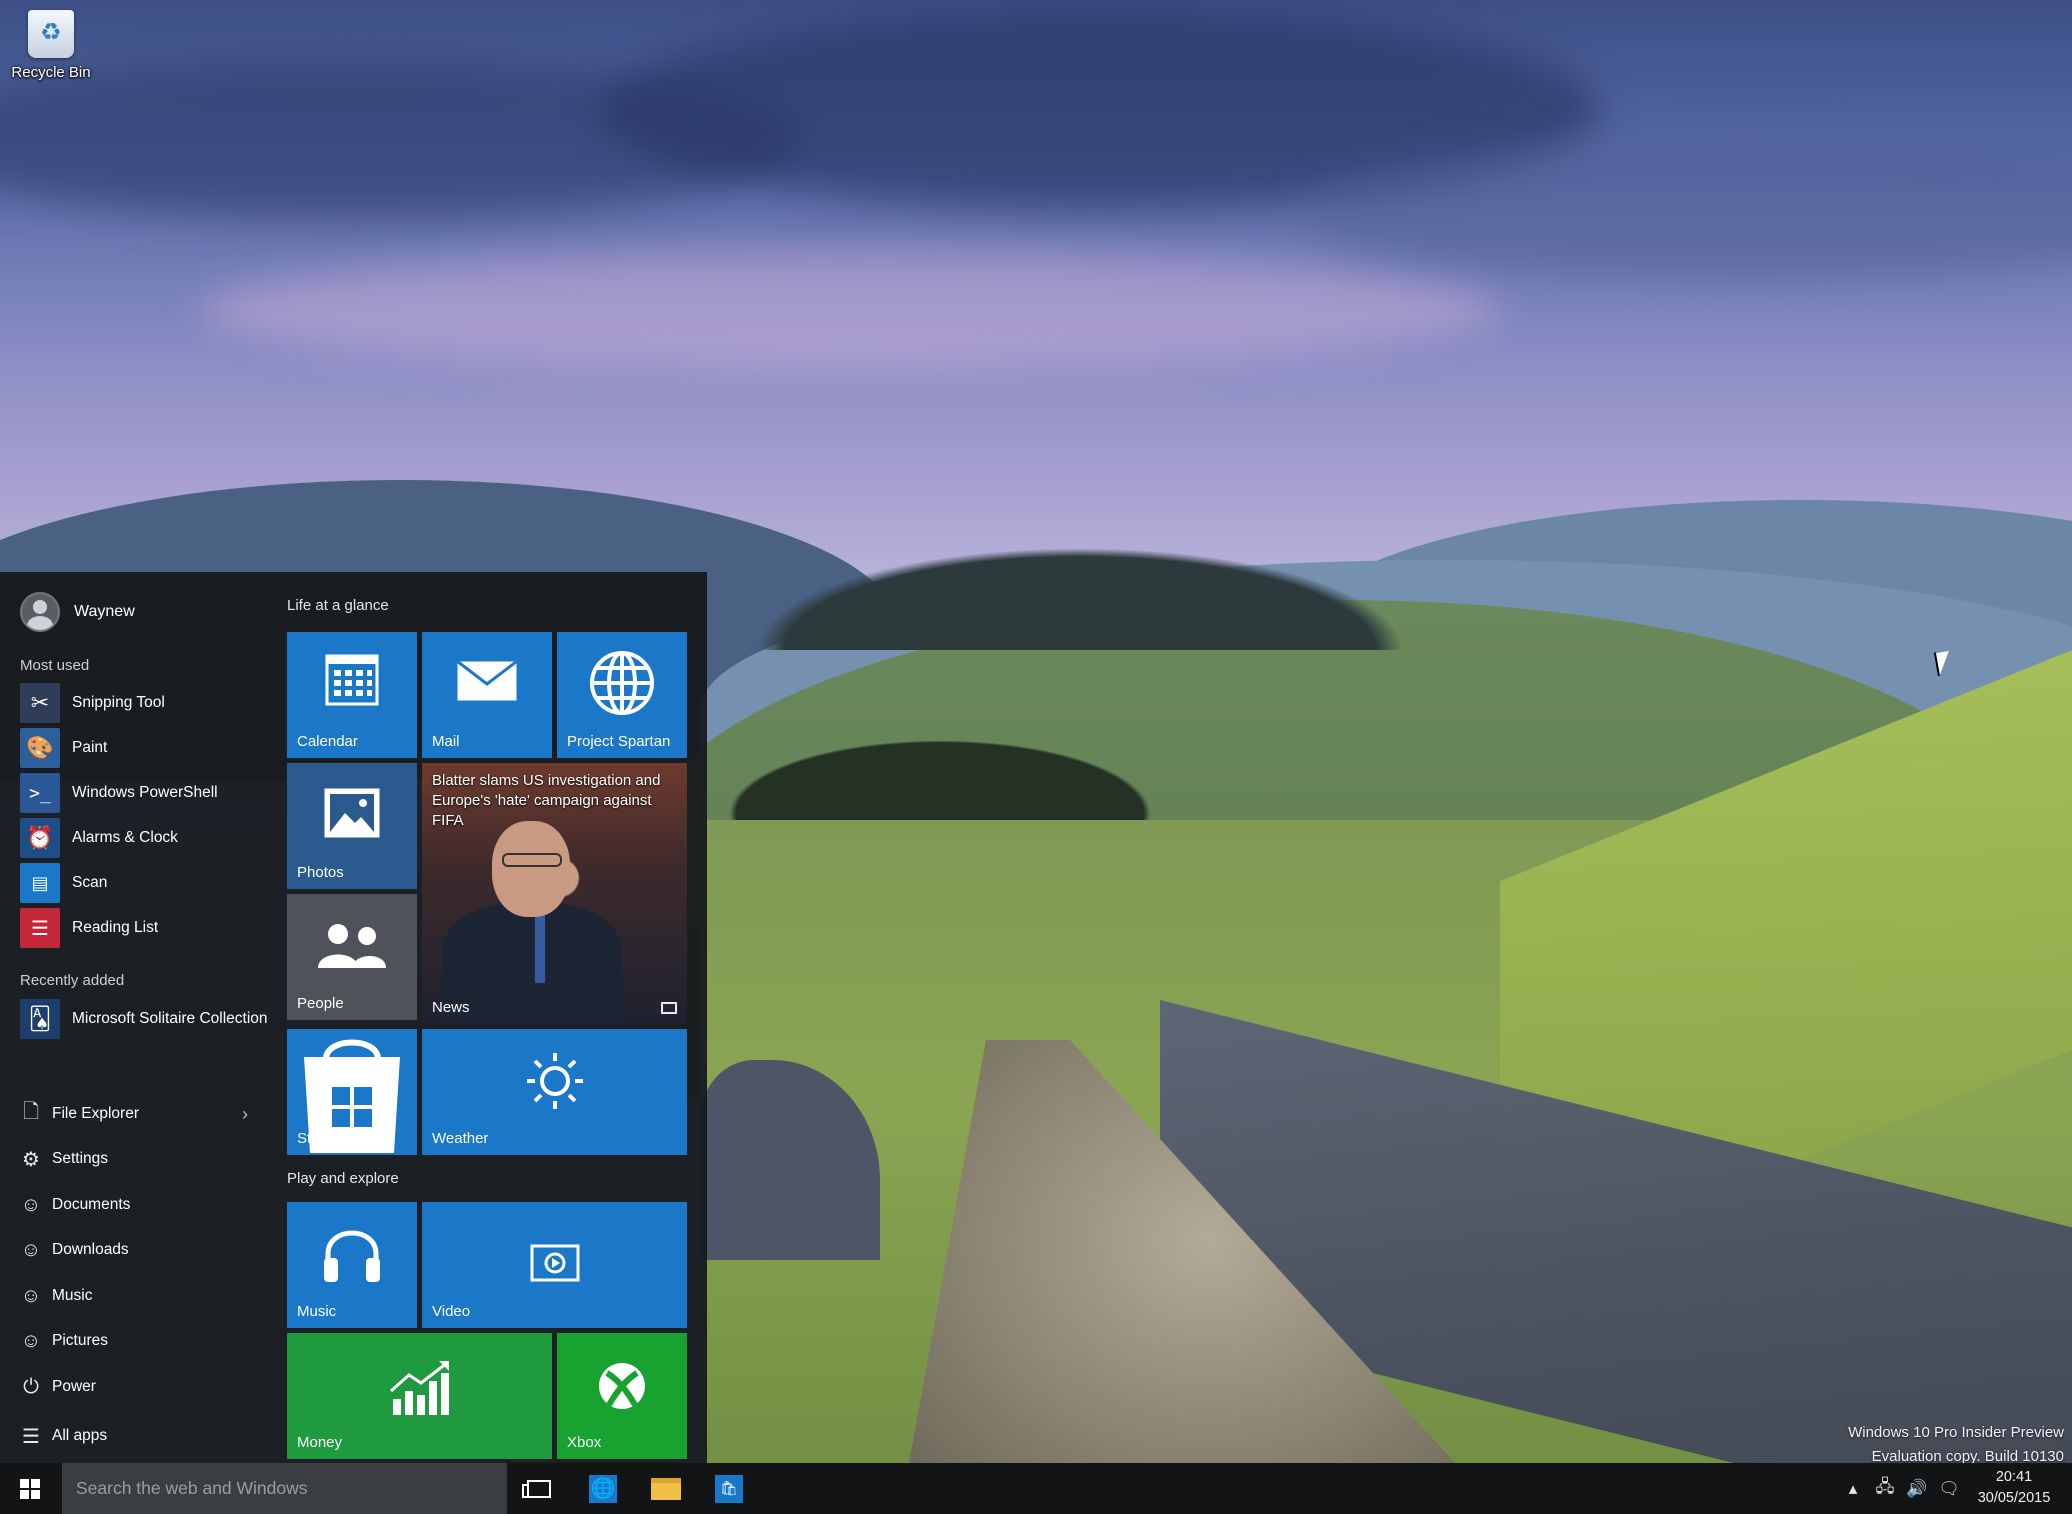 This screenshot has height=1514, width=2072. I want to click on tile-mail: Mail, so click(487, 695).